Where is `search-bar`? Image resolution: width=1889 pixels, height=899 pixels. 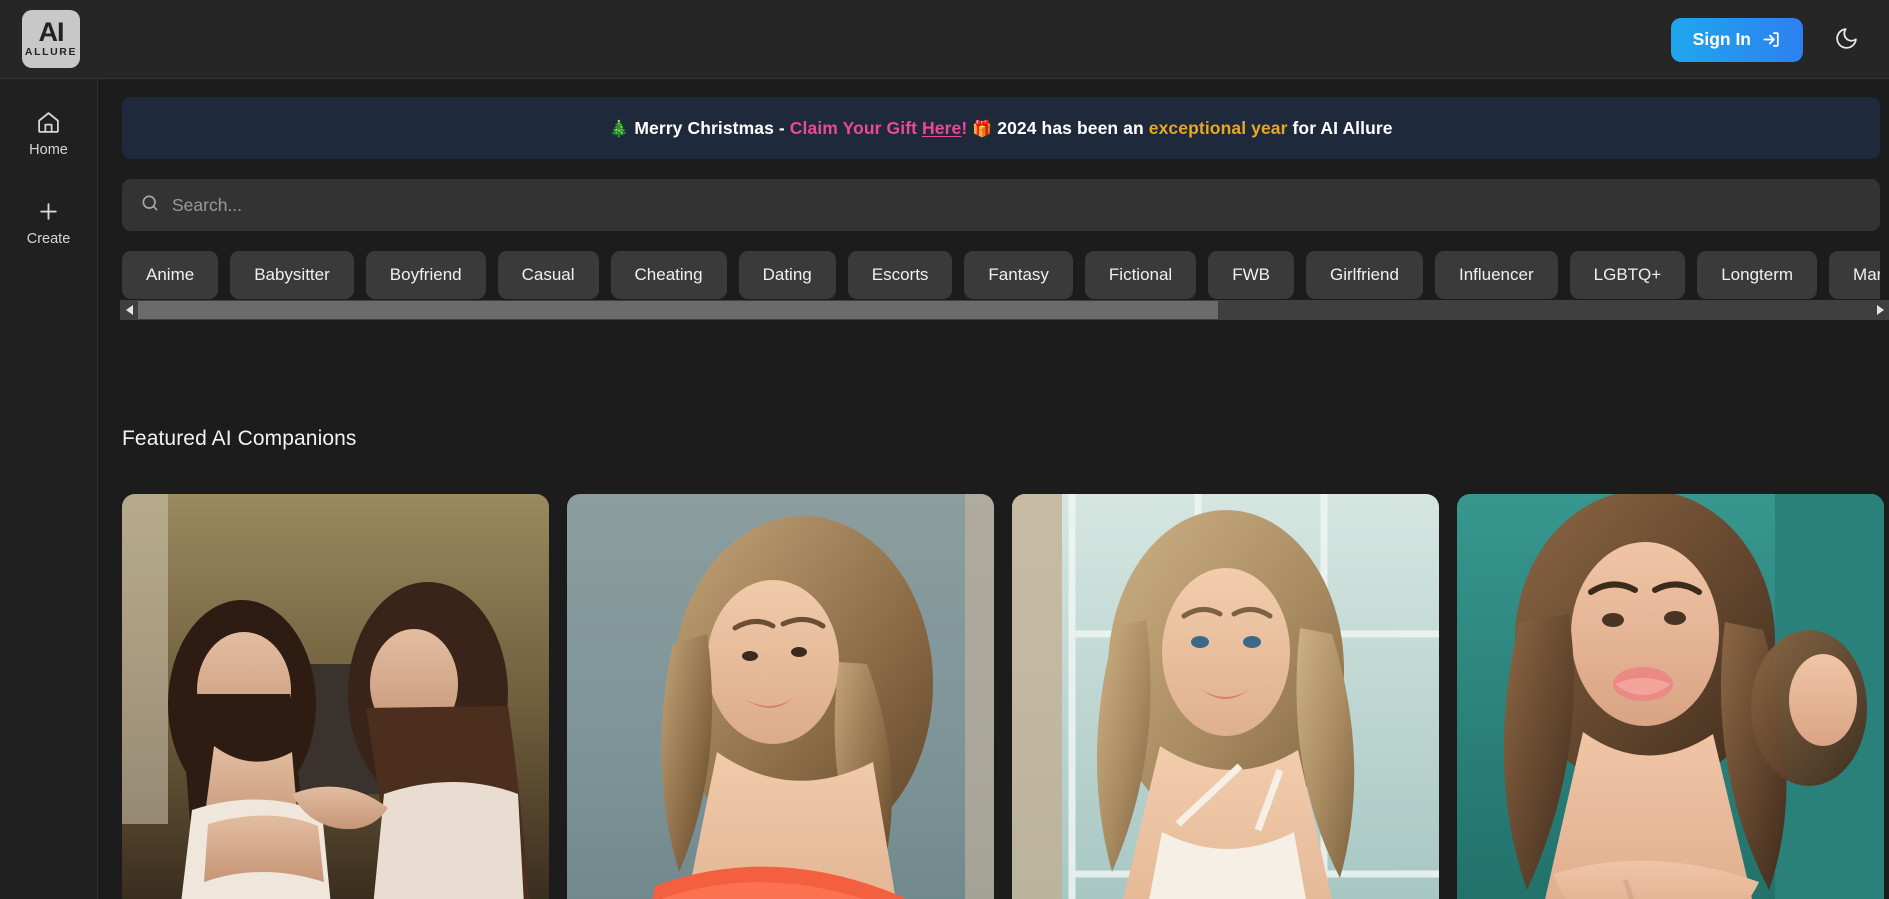
search-bar is located at coordinates (1001, 205).